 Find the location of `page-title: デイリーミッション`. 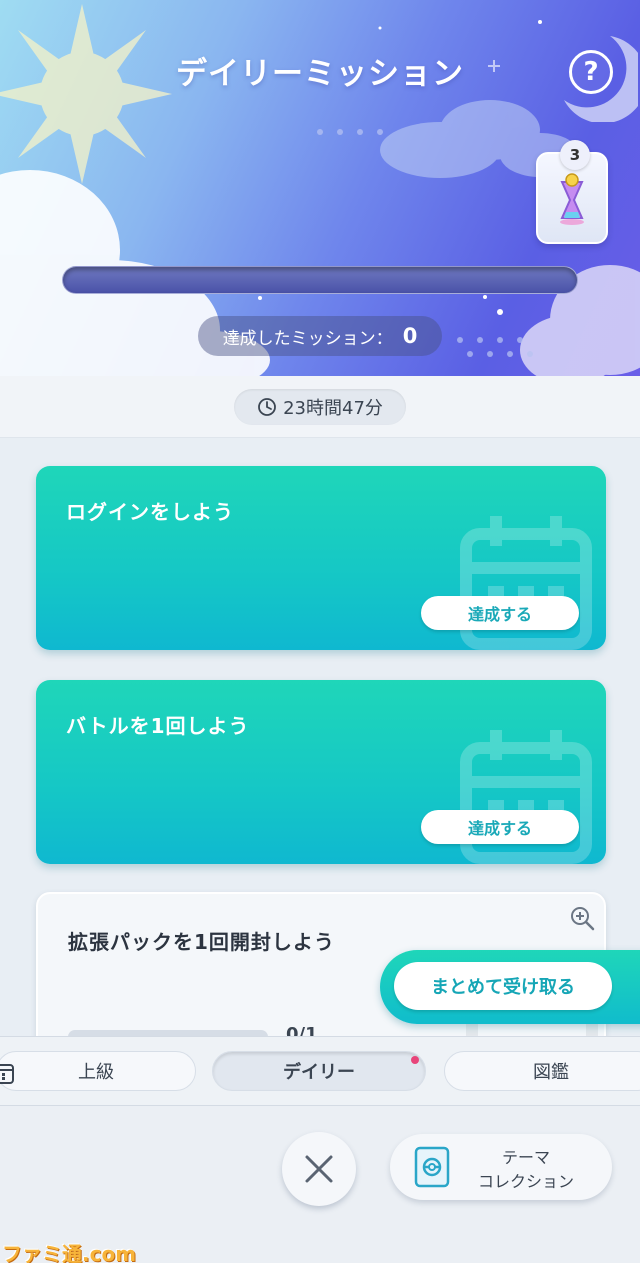

page-title: デイリーミッション is located at coordinates (320, 74).